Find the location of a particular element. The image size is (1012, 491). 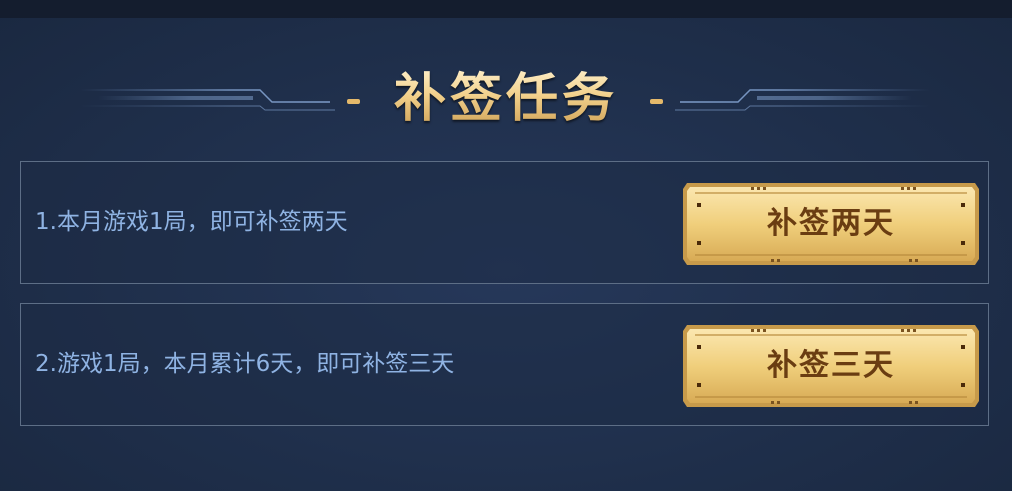

makeup-two-days-button: 补签两天 is located at coordinates (831, 224).